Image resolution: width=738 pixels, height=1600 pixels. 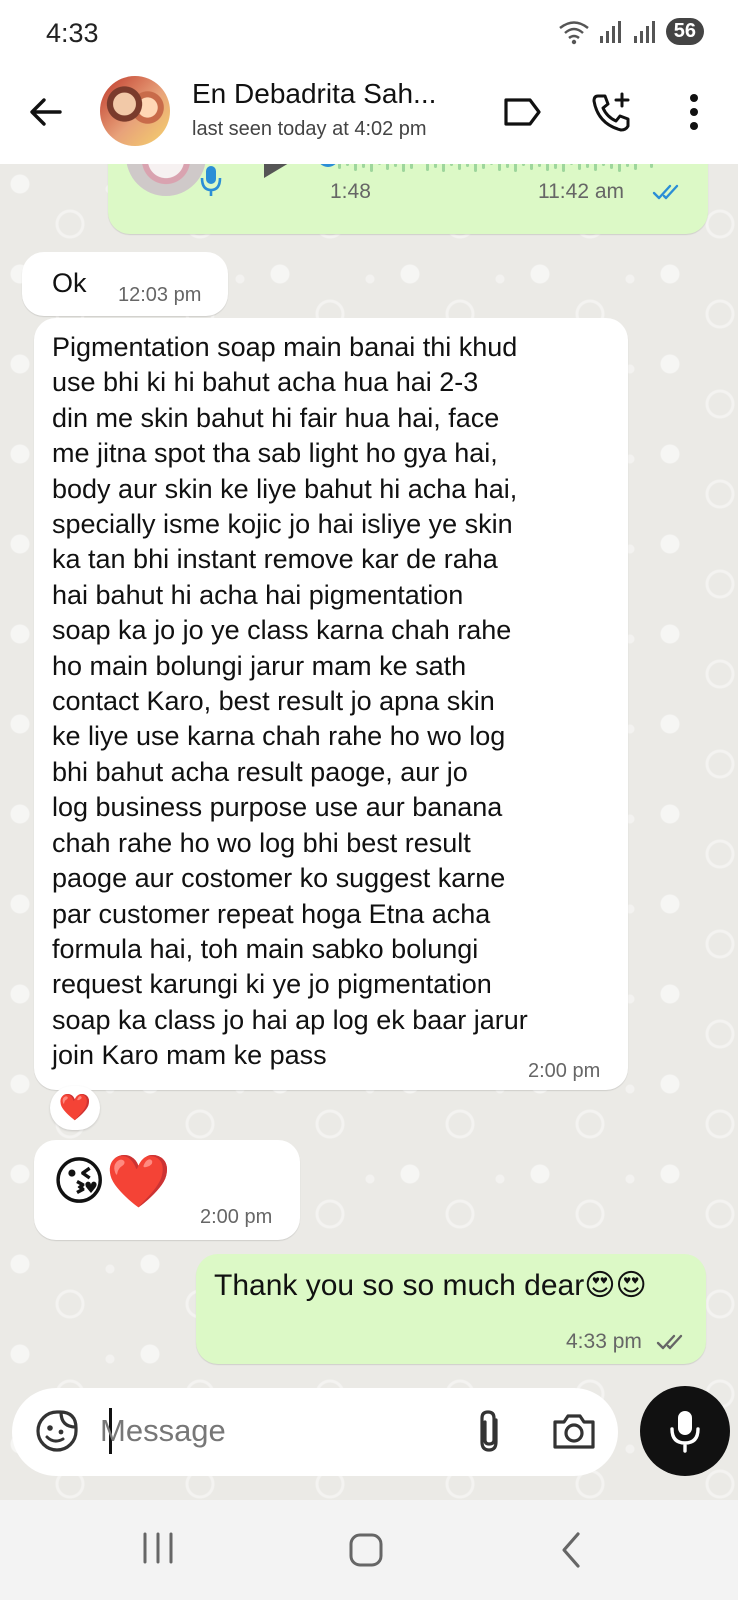 I want to click on outgoing-message-bubble: Thank you so so much dear😍😍 4:33 pm, so click(x=451, y=1309).